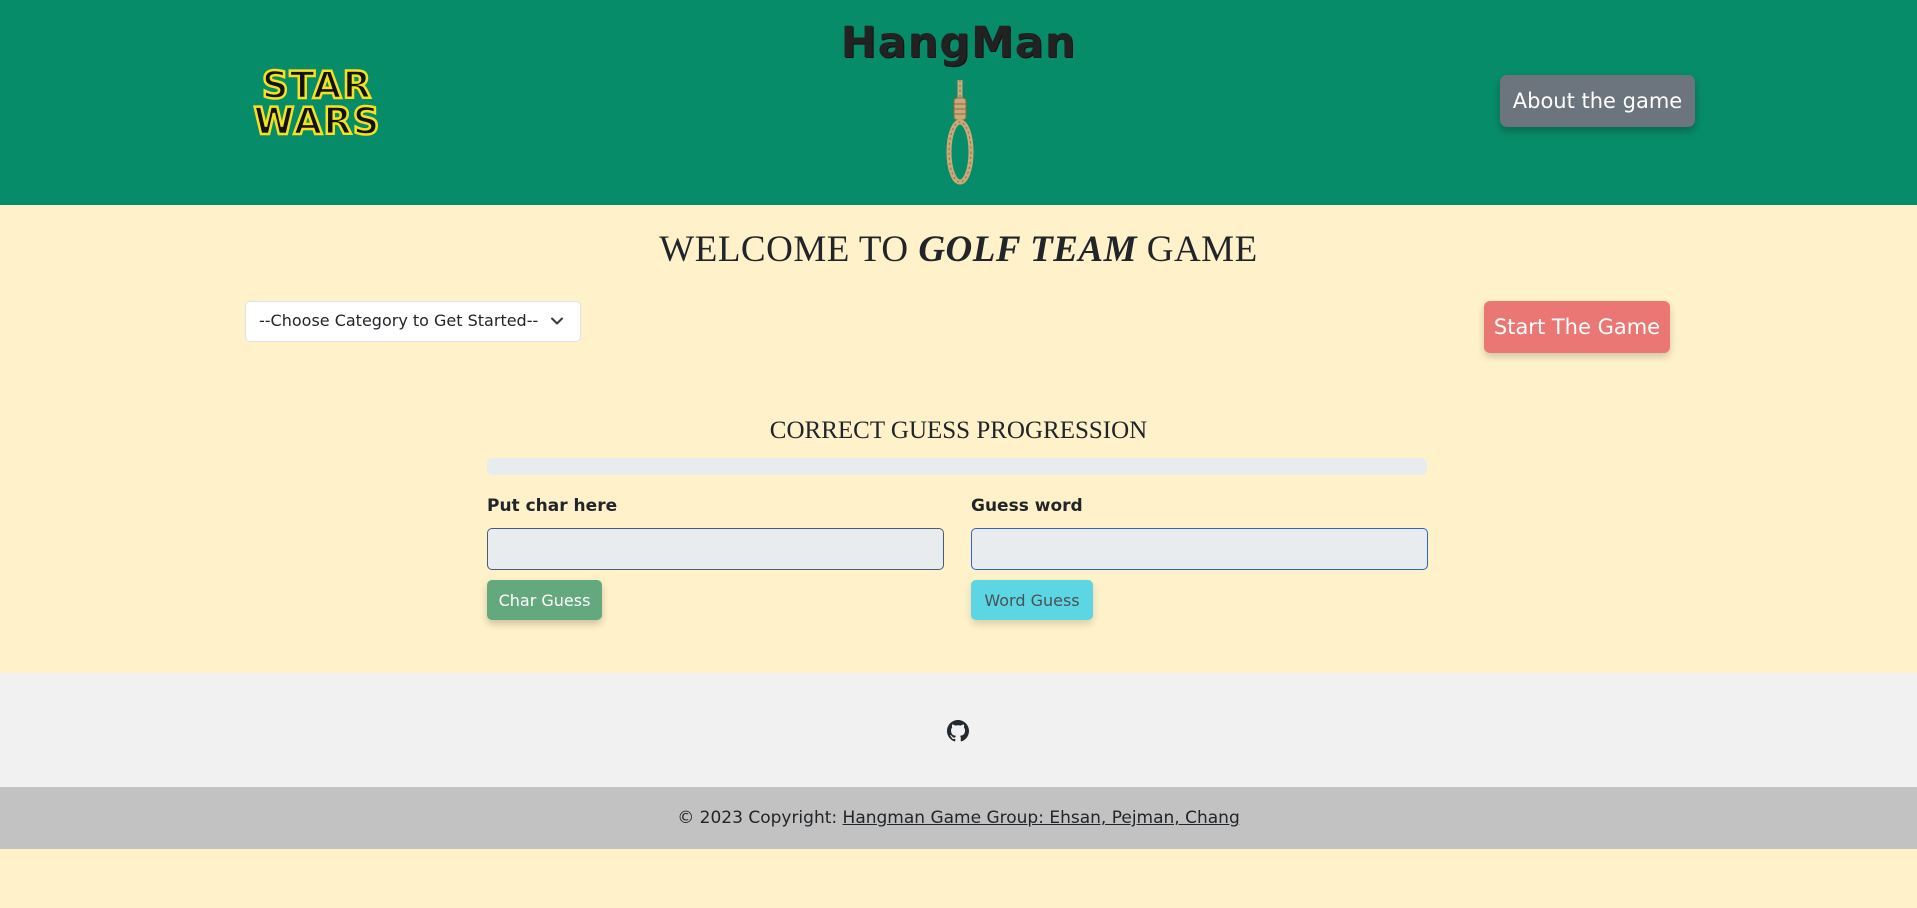 The width and height of the screenshot is (1917, 908). What do you see at coordinates (1032, 600) in the screenshot?
I see `word-guess-button: Word Guess` at bounding box center [1032, 600].